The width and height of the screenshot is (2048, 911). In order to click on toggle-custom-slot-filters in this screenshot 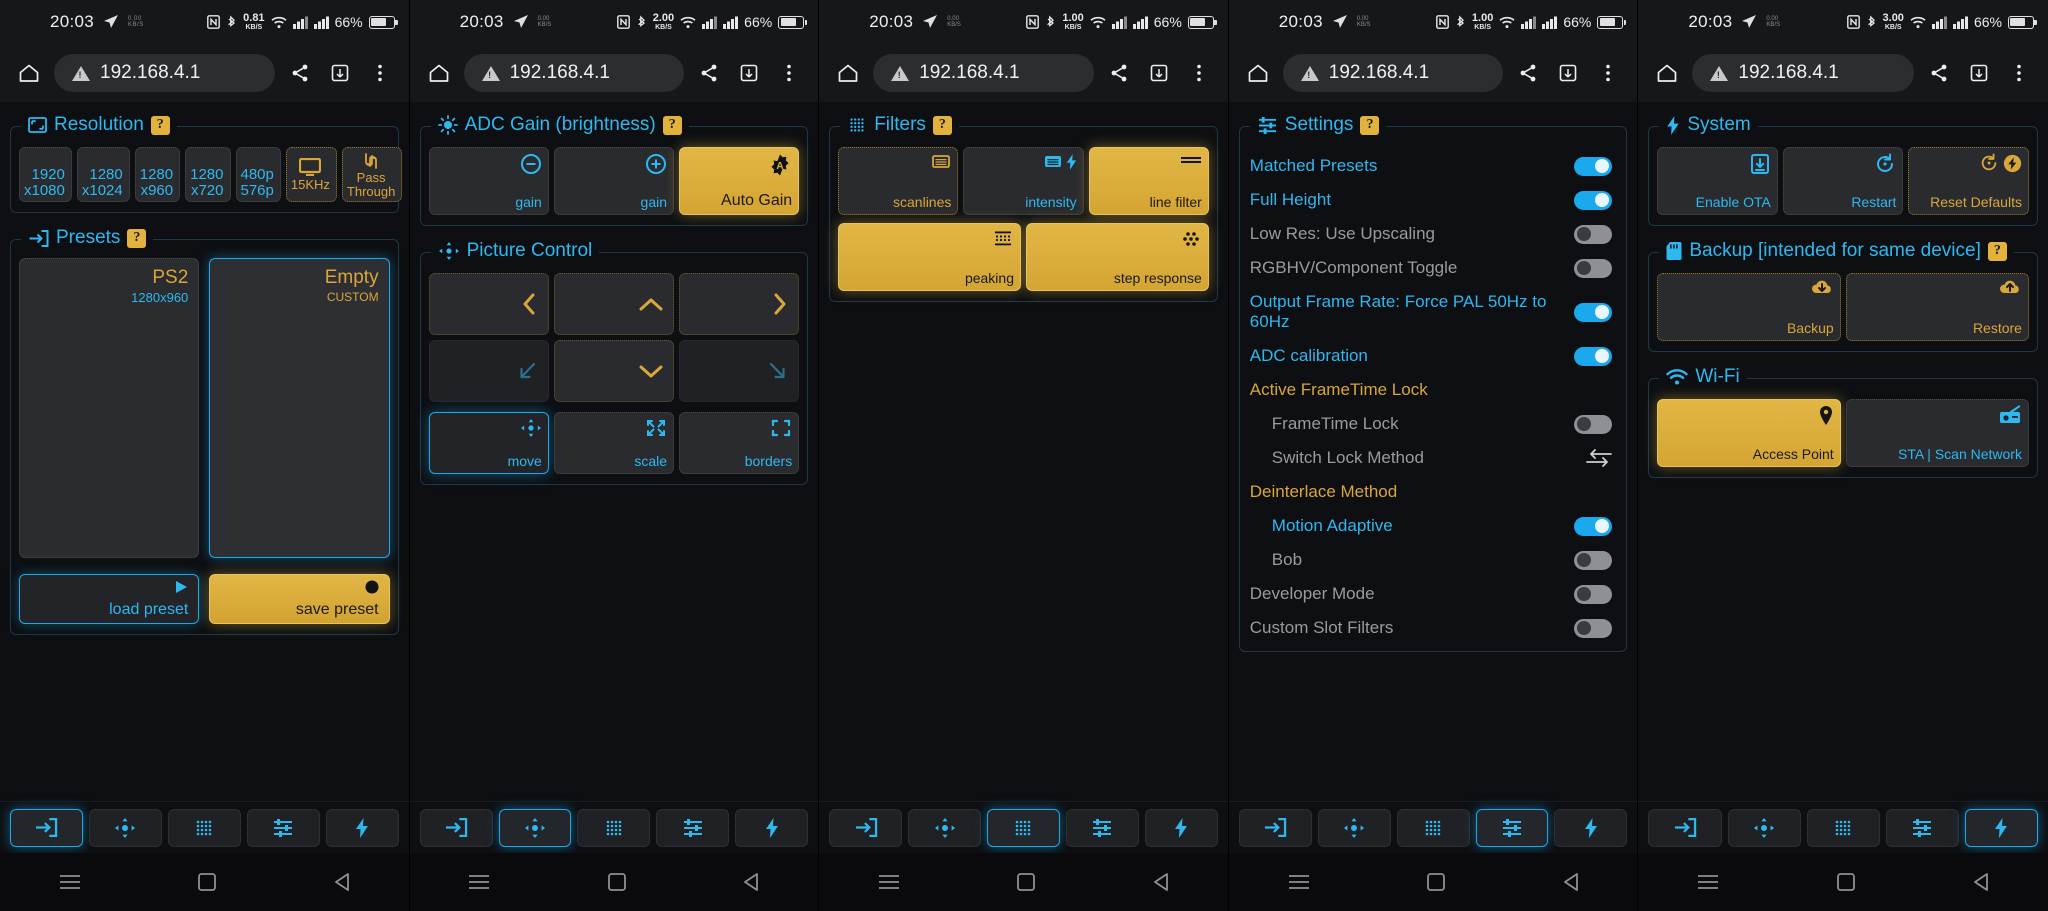, I will do `click(1593, 628)`.